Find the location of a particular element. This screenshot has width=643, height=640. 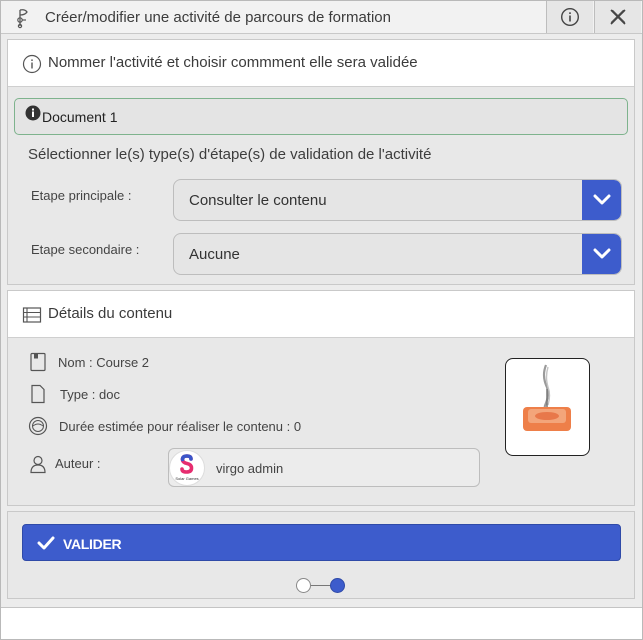

step-2-dot is located at coordinates (337, 585).